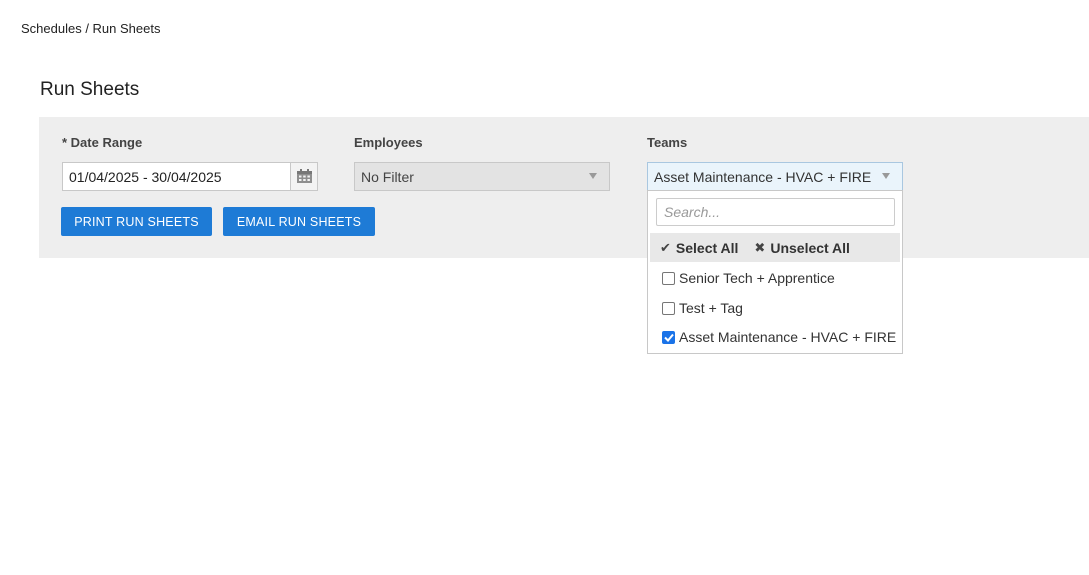 This screenshot has height=575, width=1089. I want to click on print-run-sheets-button: PRINT RUN SHEETS, so click(136, 221).